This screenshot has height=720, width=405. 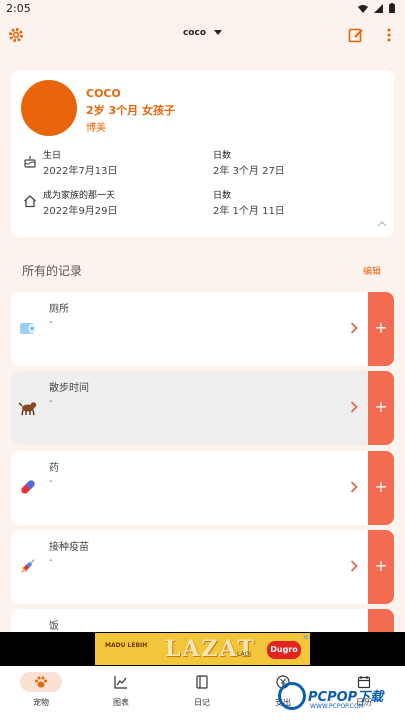 I want to click on record-name: 接种疫苗, so click(x=69, y=547).